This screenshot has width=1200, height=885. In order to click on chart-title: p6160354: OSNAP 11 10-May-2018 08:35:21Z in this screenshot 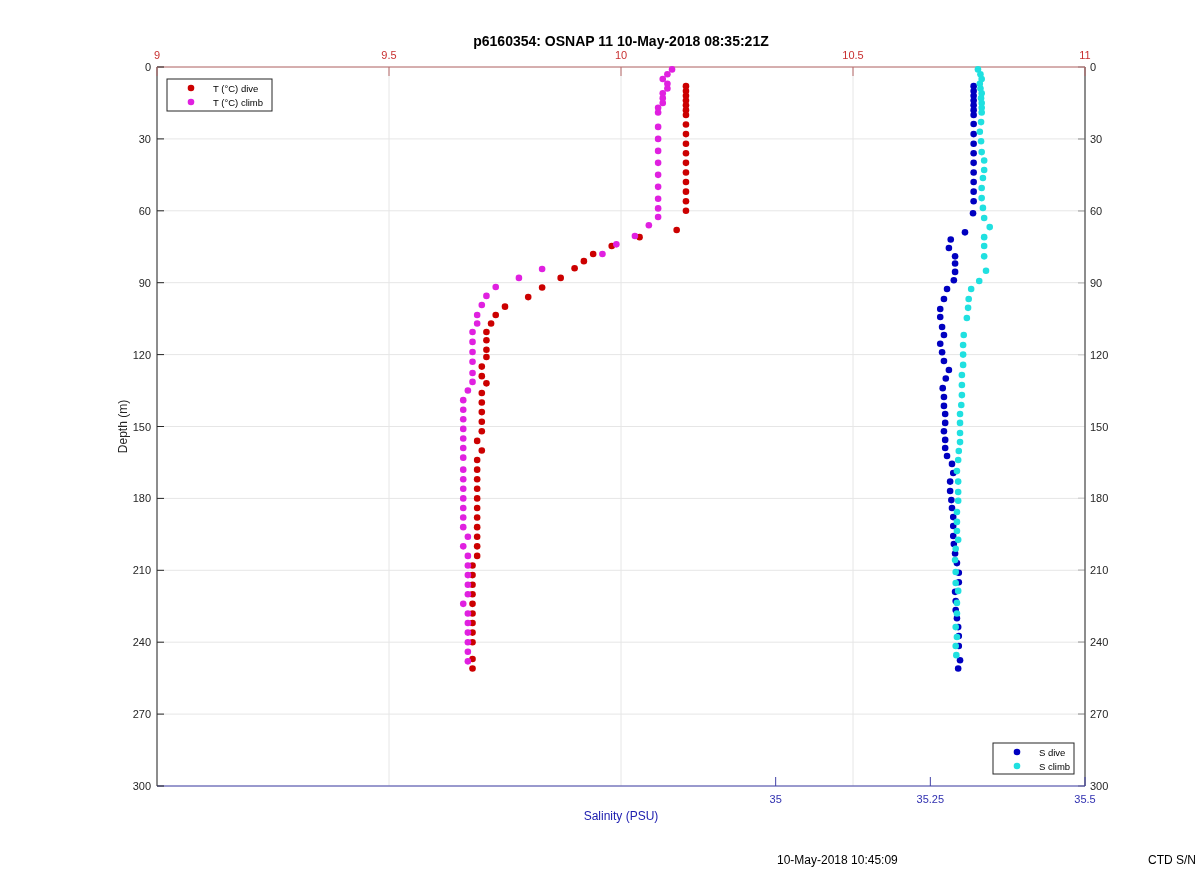, I will do `click(621, 41)`.